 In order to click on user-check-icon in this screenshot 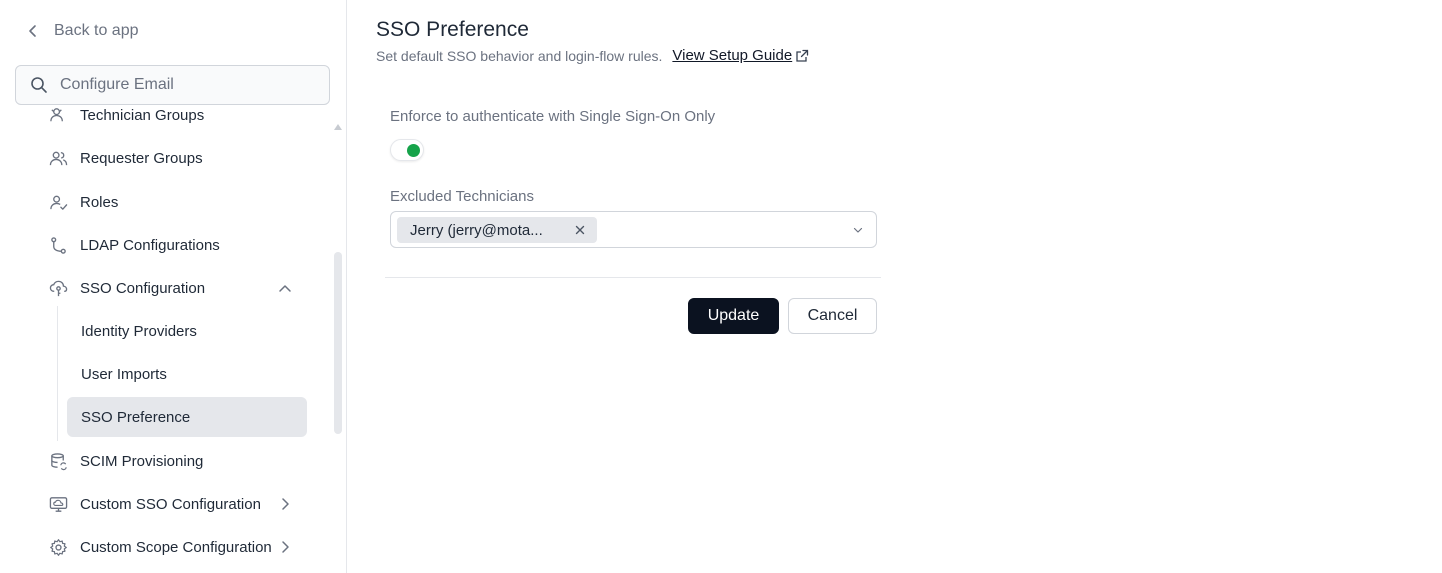, I will do `click(58, 202)`.